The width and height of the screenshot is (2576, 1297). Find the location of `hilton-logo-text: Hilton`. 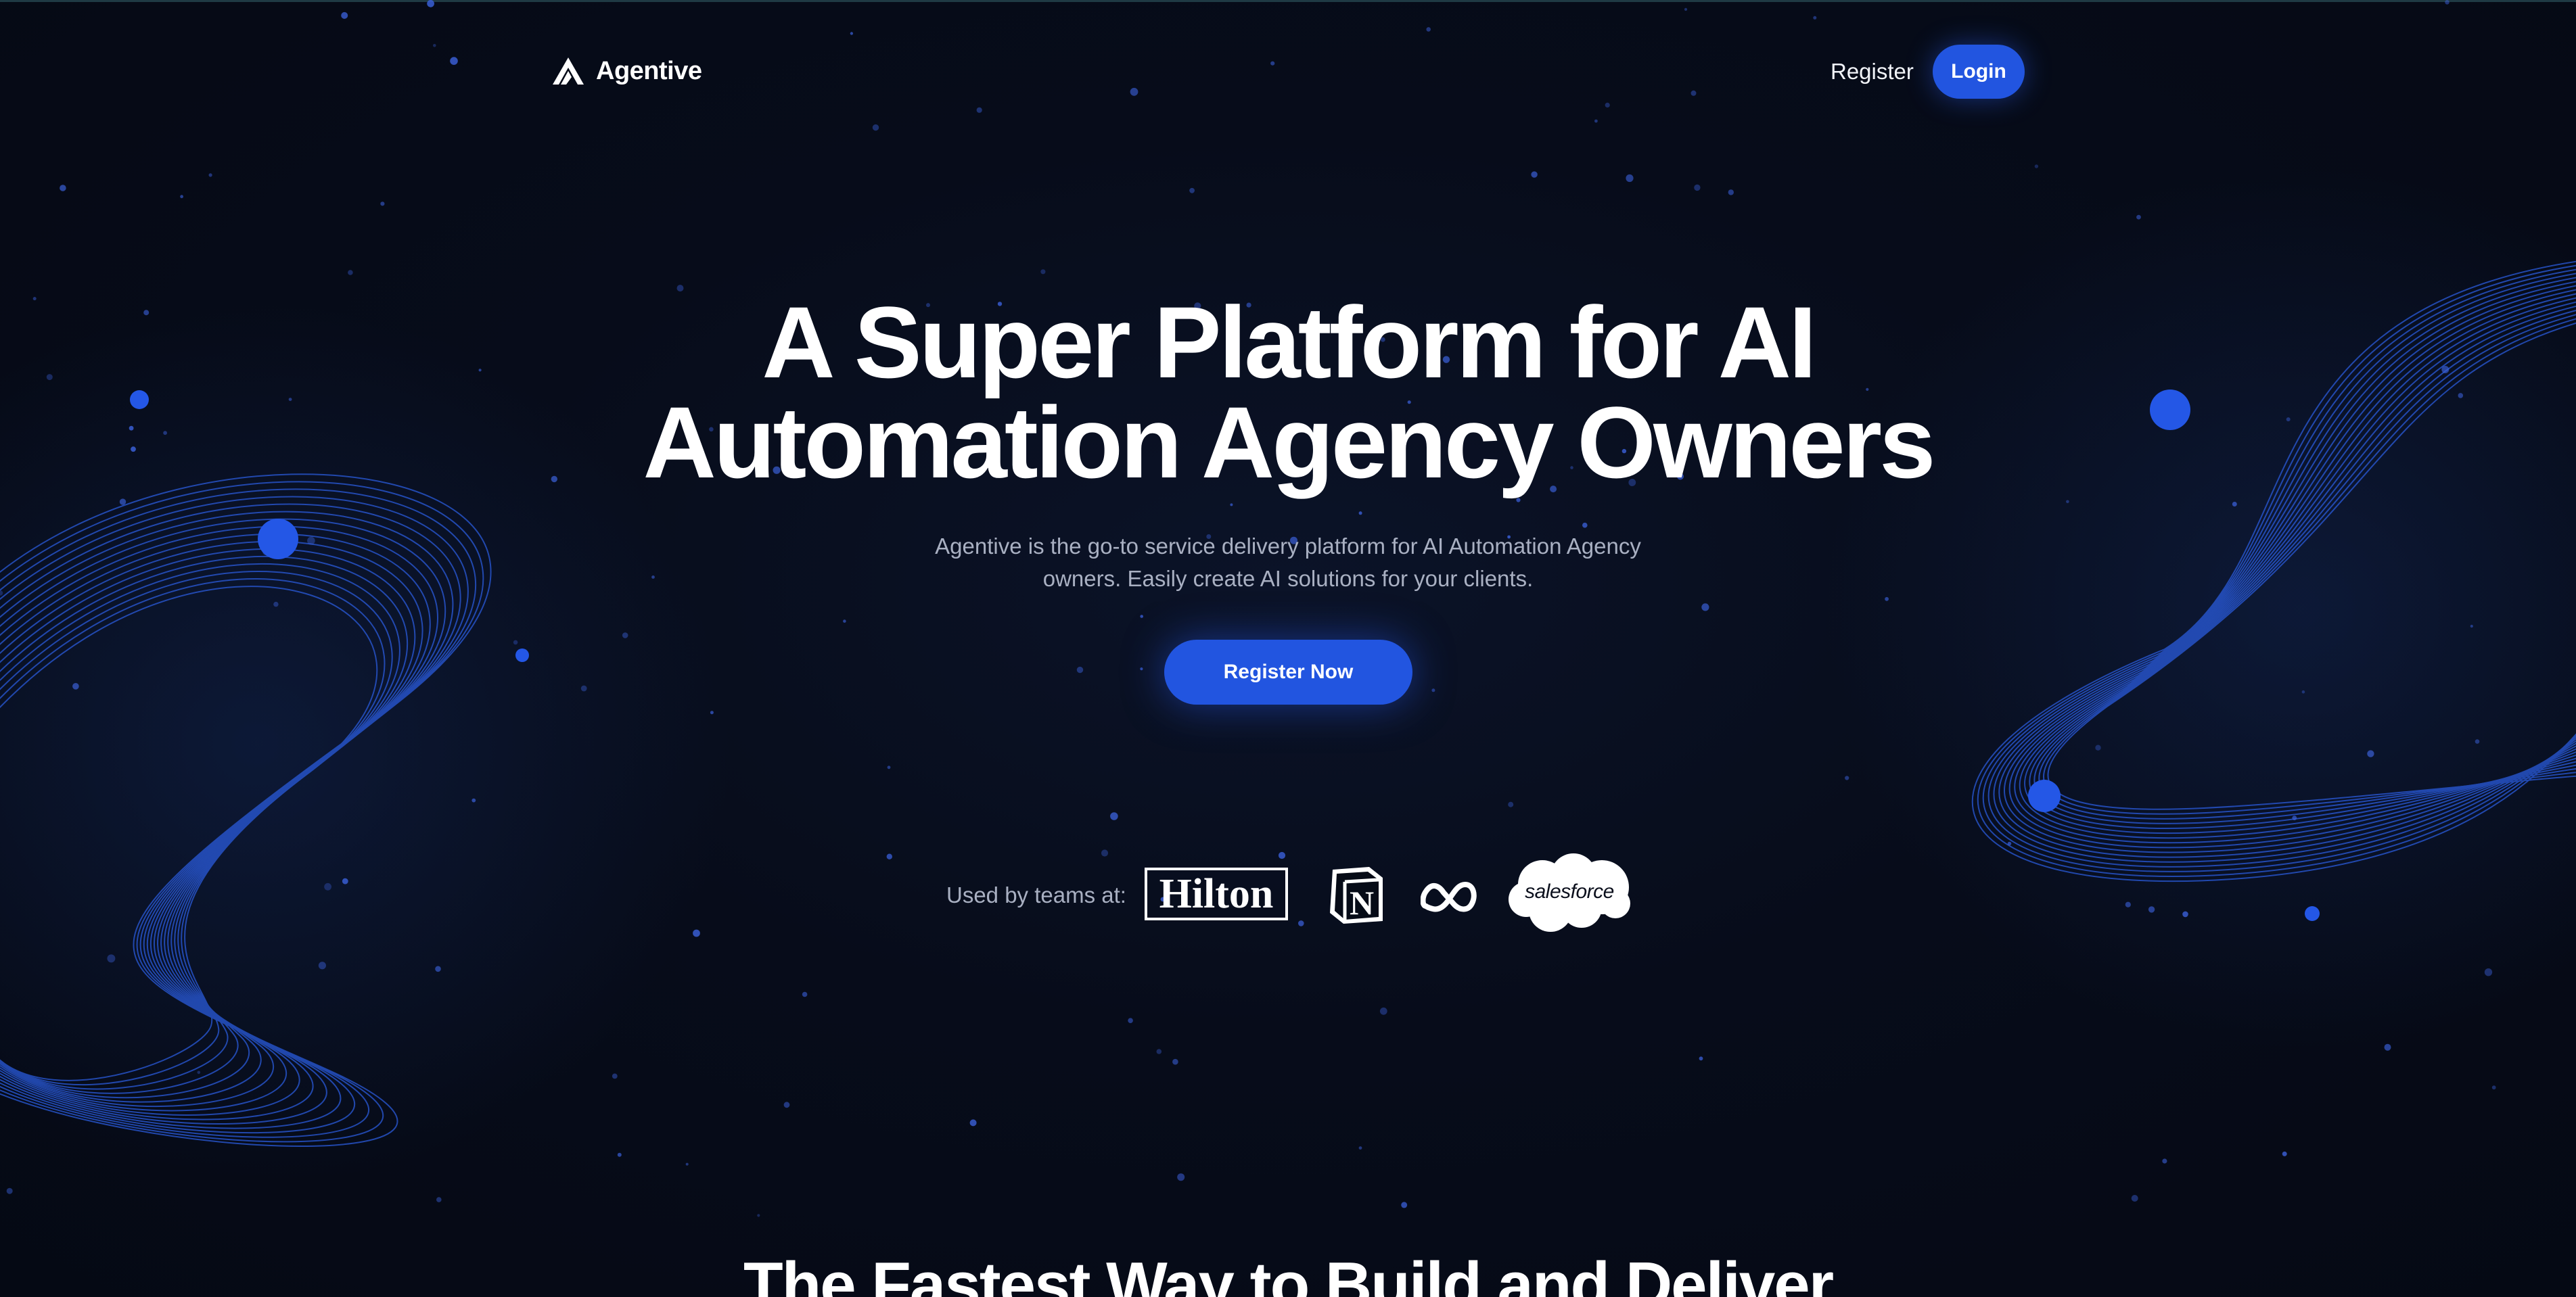

hilton-logo-text: Hilton is located at coordinates (1216, 893).